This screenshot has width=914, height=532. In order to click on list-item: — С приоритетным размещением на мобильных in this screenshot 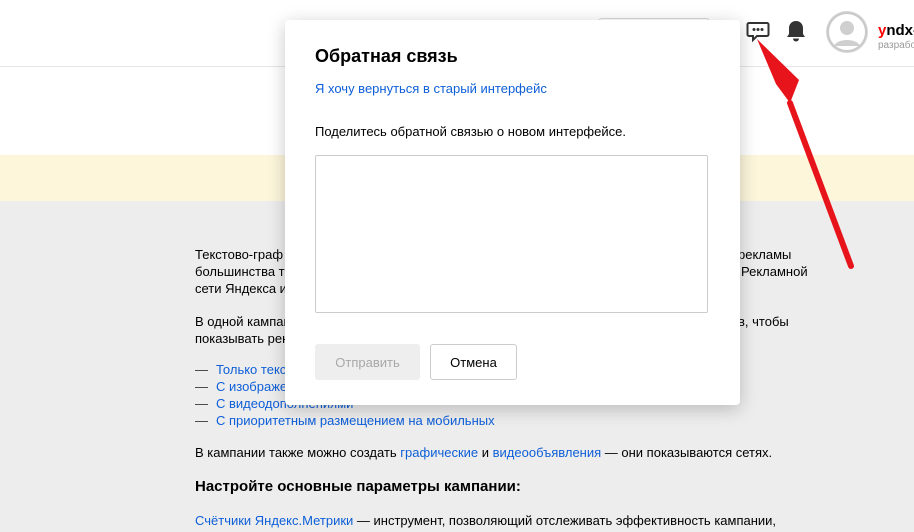, I will do `click(345, 420)`.